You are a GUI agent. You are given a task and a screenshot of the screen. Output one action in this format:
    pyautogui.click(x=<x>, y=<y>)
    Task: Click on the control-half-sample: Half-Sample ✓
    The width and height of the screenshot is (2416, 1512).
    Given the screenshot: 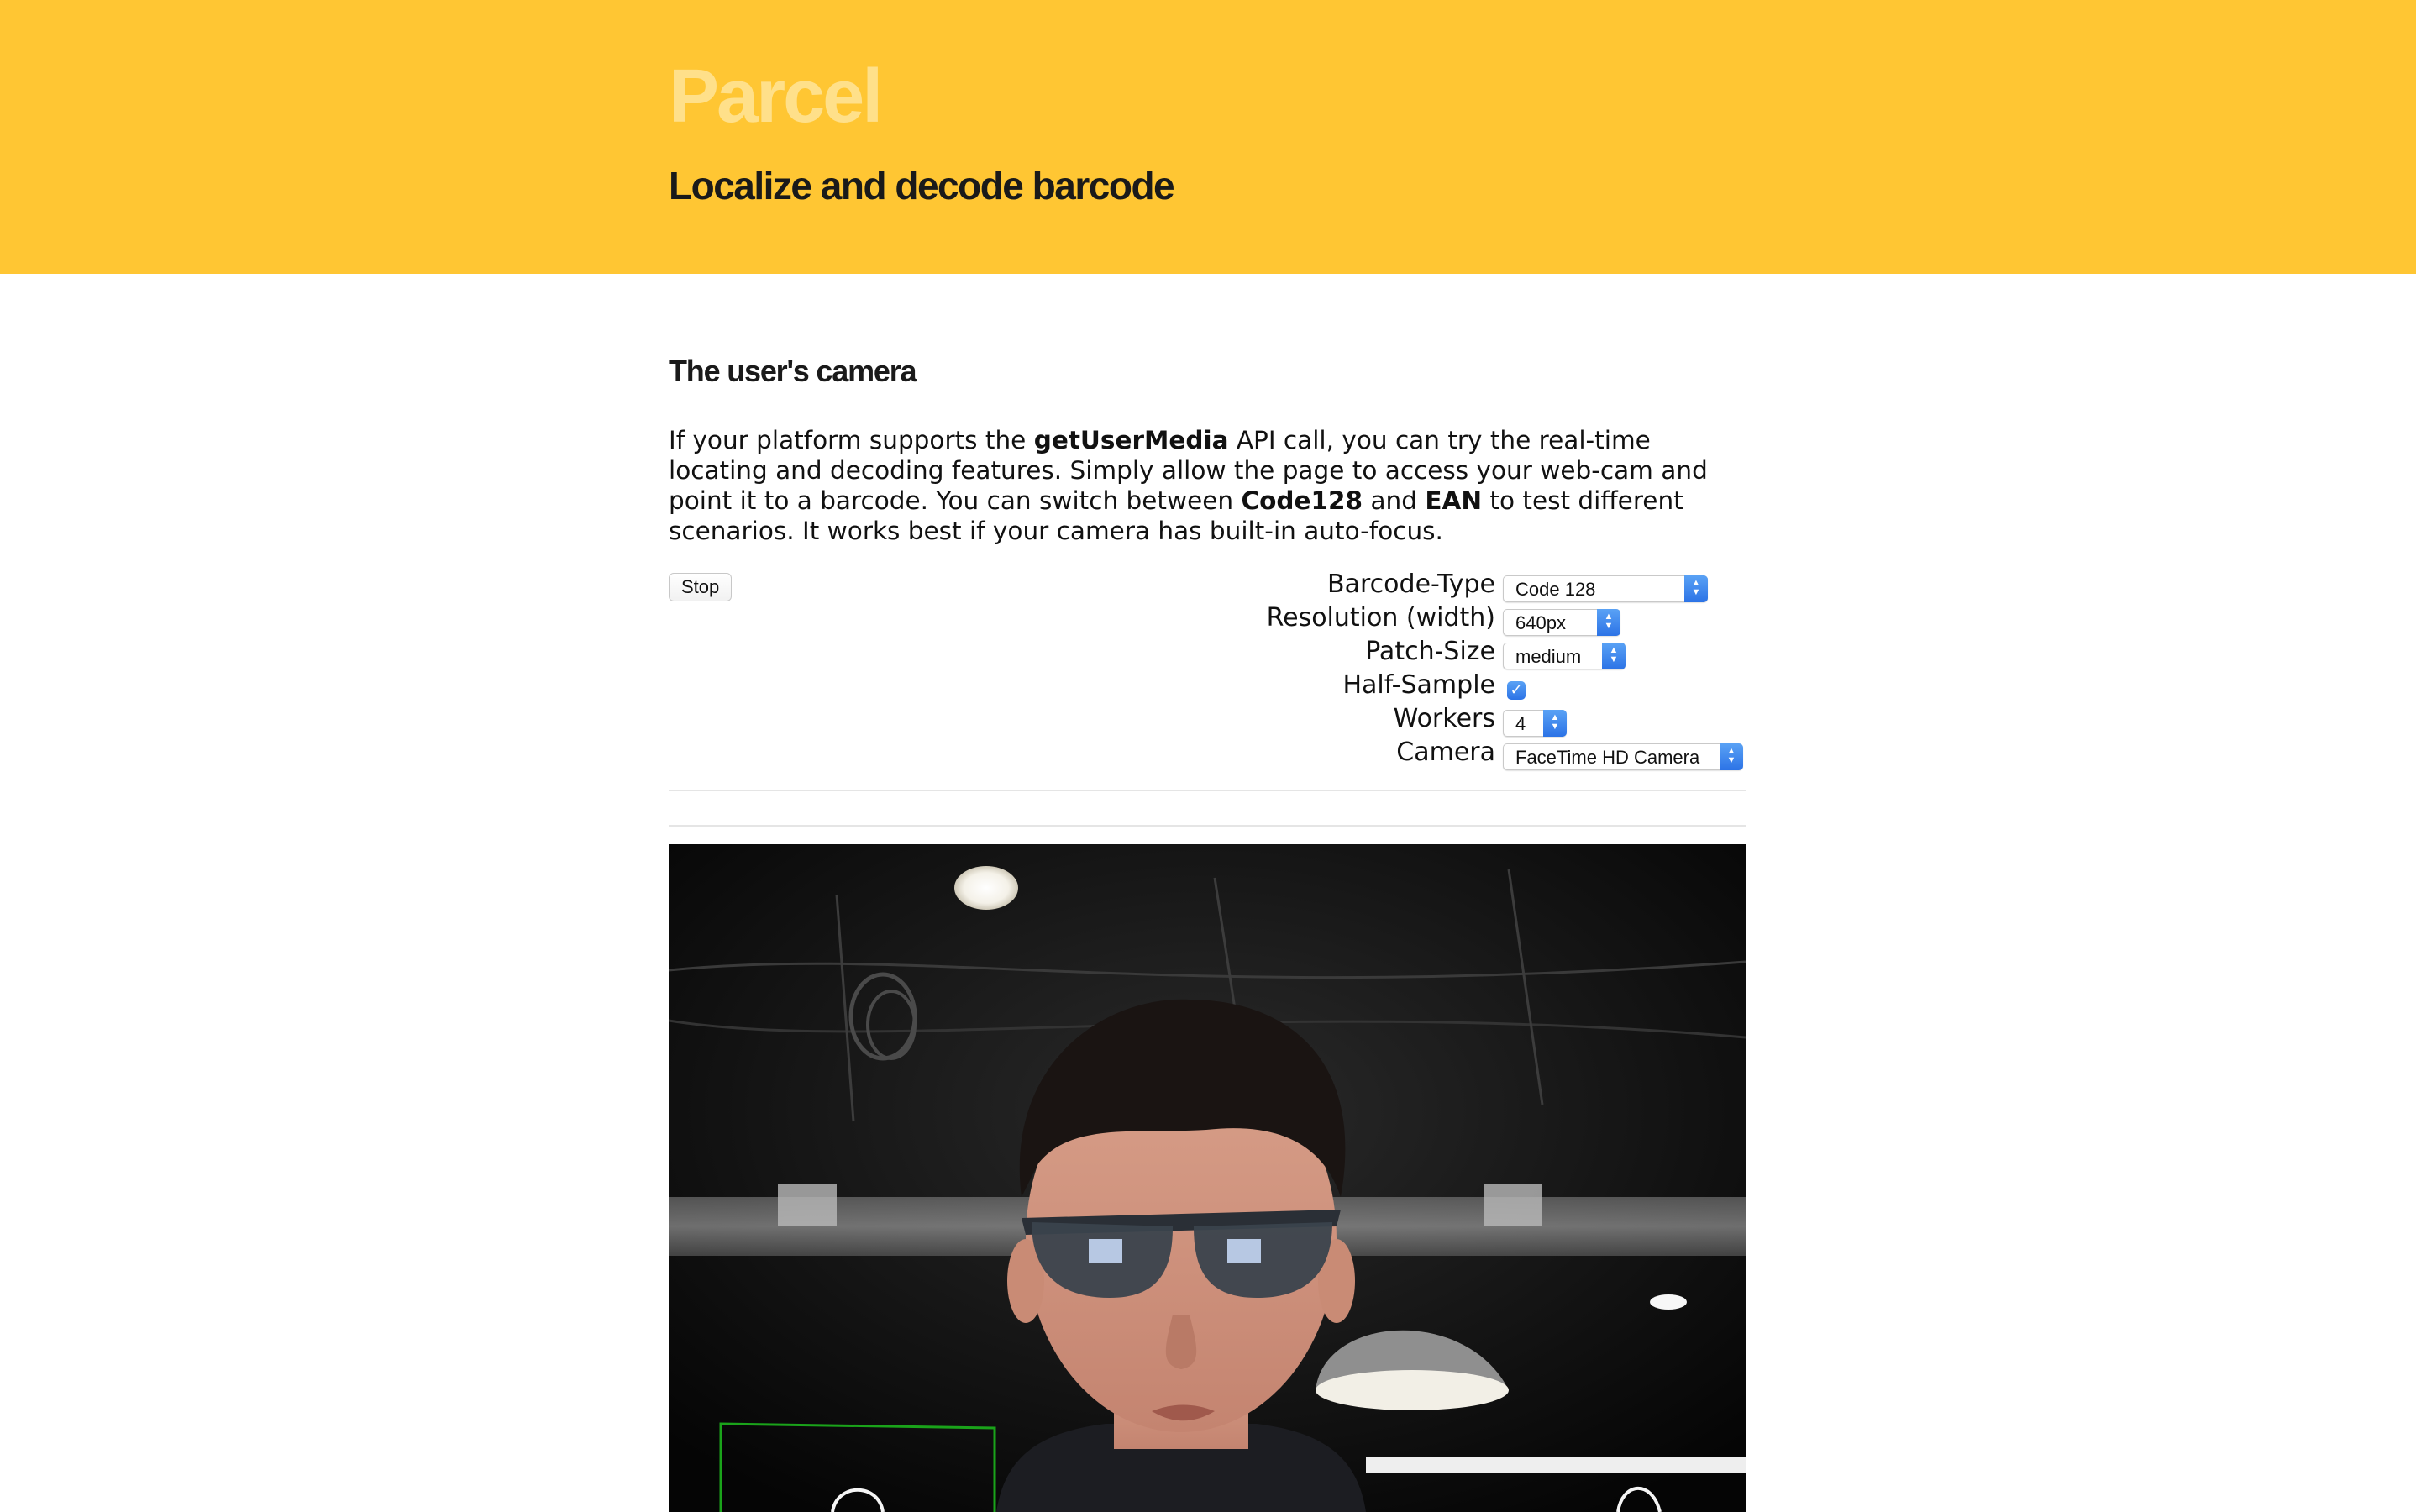 What is the action you would take?
    pyautogui.click(x=1470, y=685)
    